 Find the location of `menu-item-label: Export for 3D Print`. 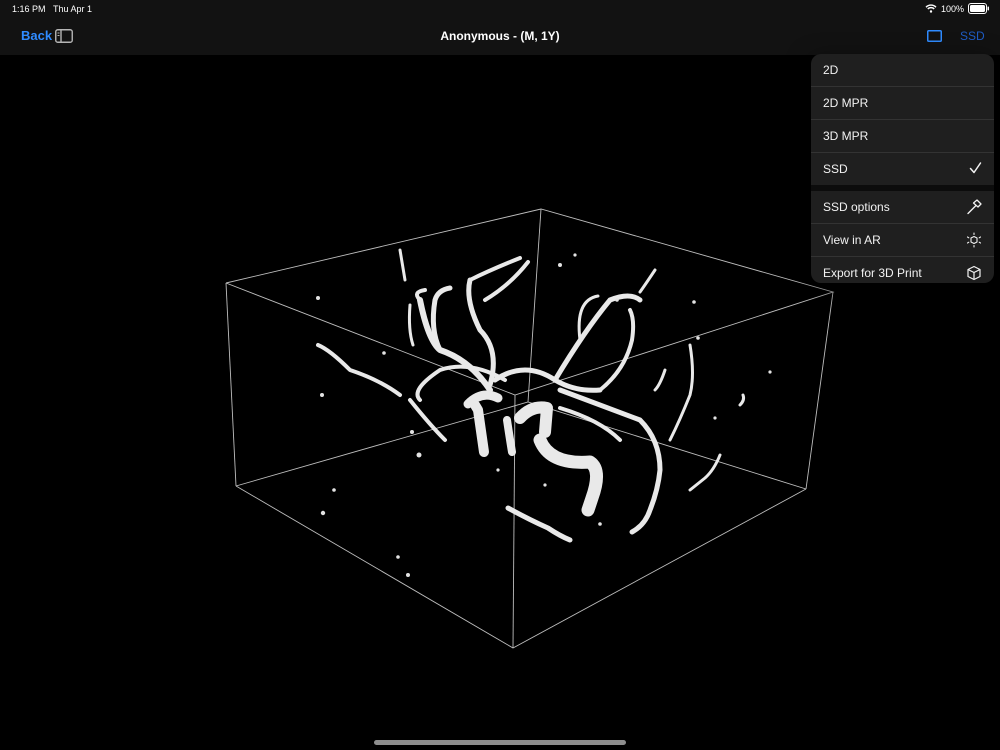

menu-item-label: Export for 3D Print is located at coordinates (872, 273).